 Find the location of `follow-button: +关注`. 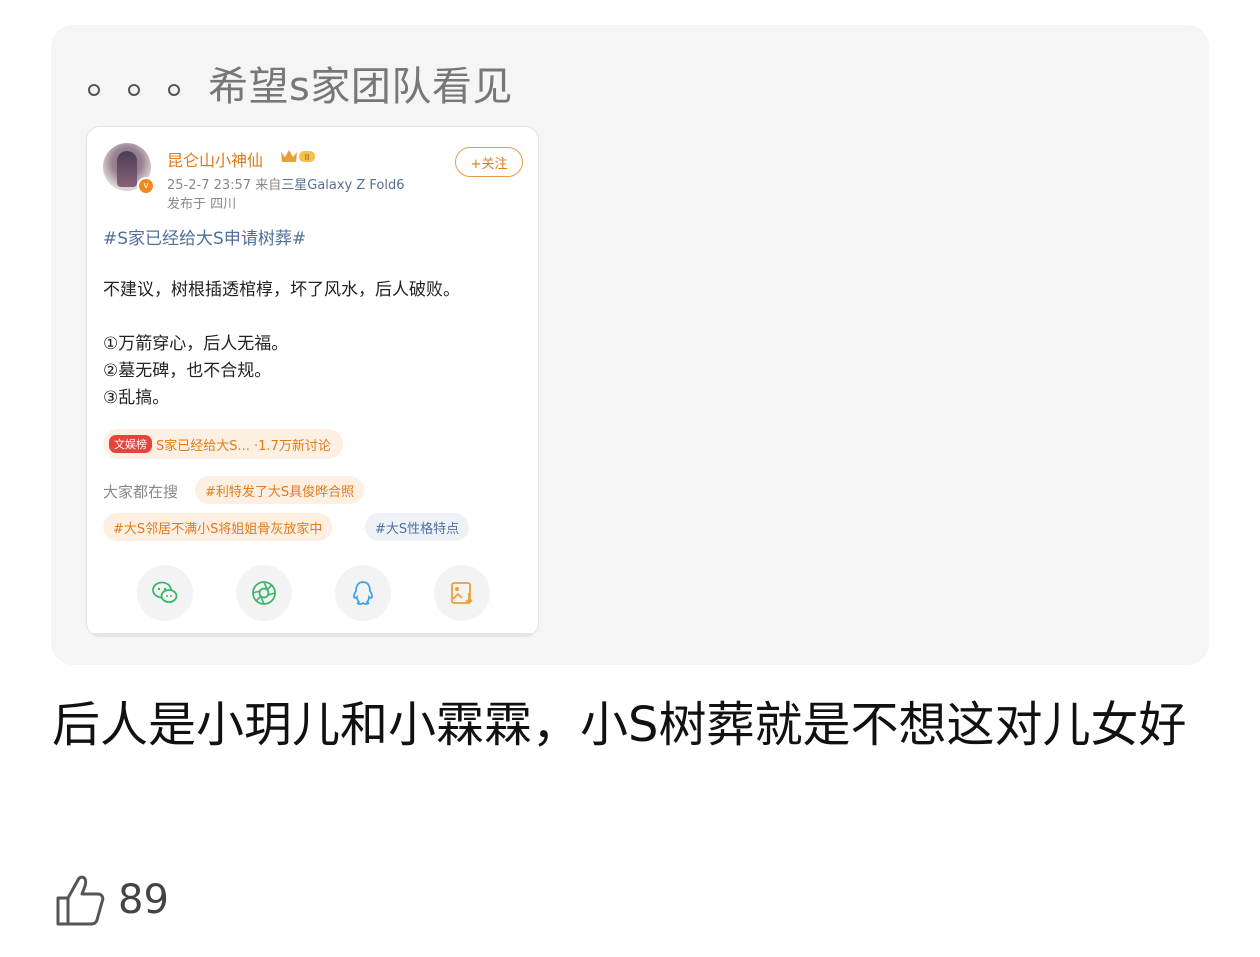

follow-button: +关注 is located at coordinates (489, 162).